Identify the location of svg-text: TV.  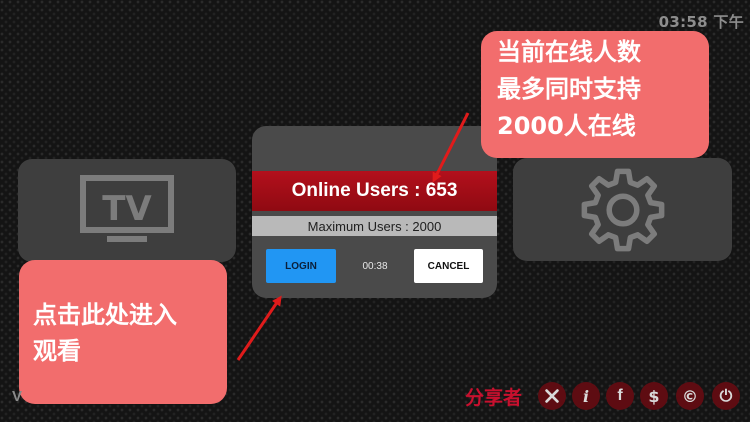
(127, 209).